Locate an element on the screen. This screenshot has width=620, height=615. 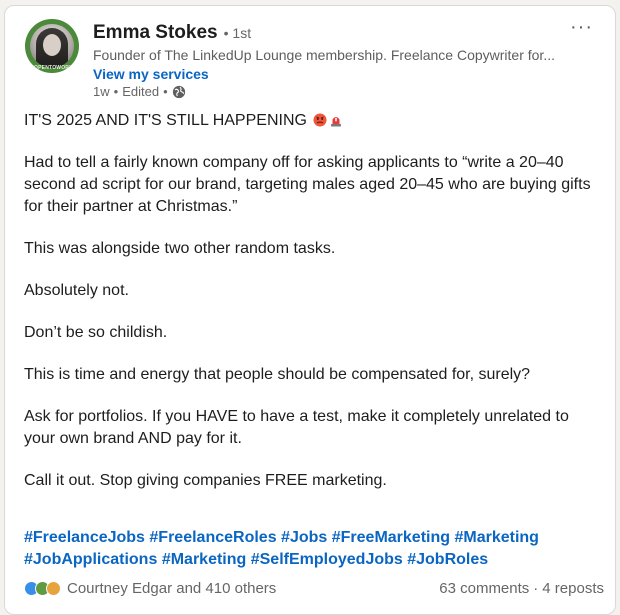
more-options-button: ··· is located at coordinates (581, 27).